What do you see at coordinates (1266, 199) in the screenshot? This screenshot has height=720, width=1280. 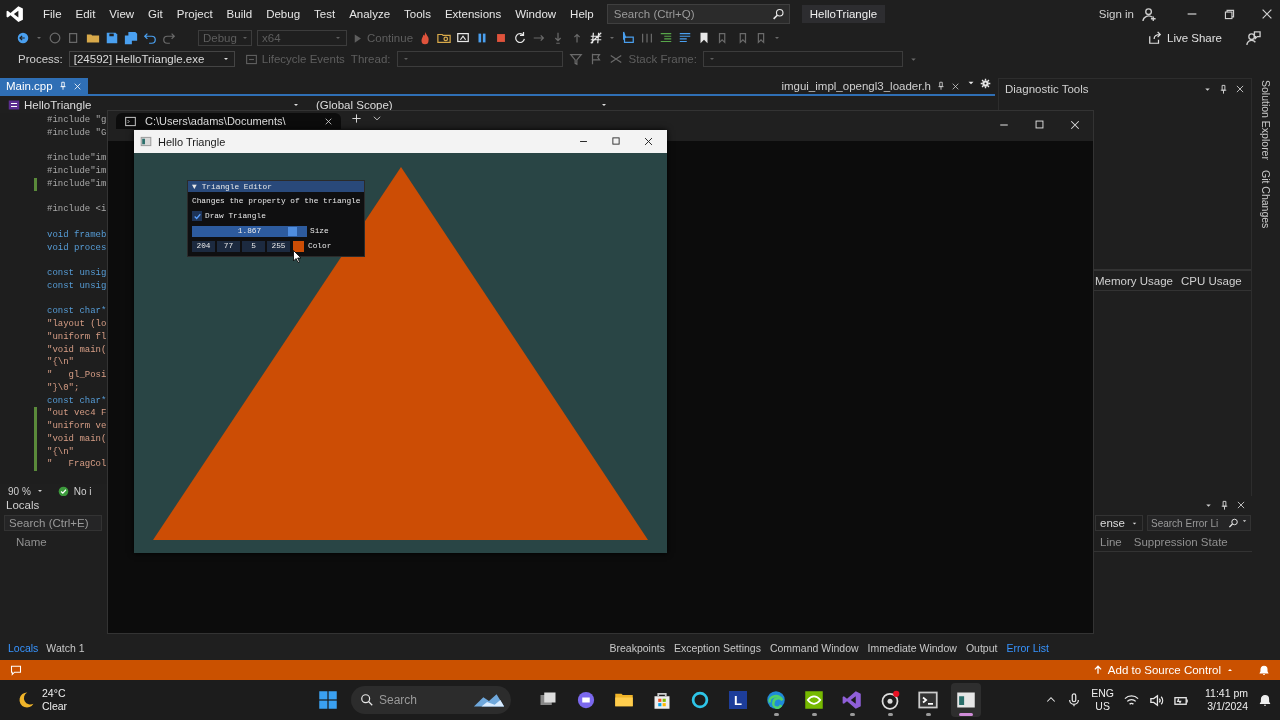 I see `side-tab: Git Changes` at bounding box center [1266, 199].